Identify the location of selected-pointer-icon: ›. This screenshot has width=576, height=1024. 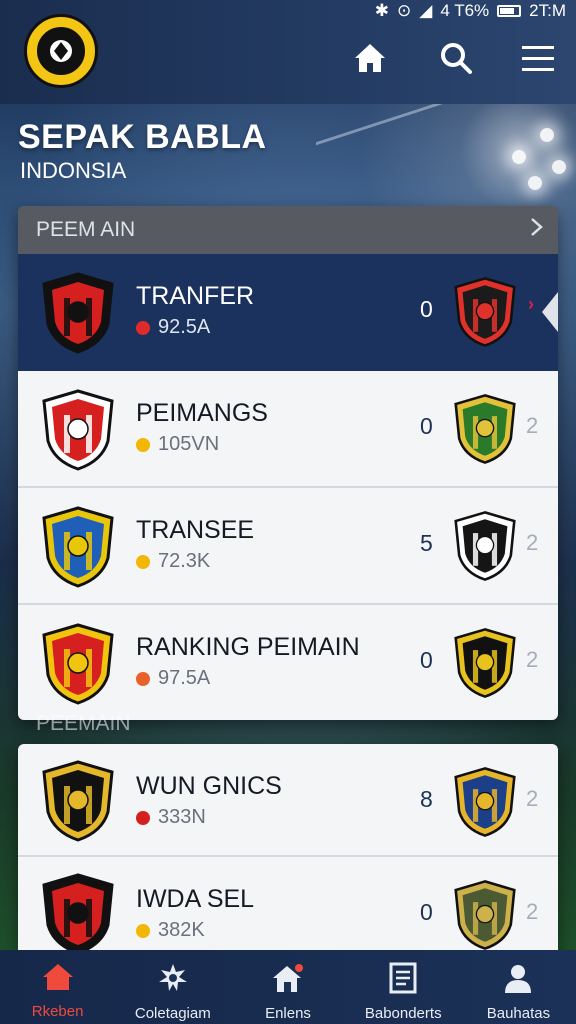
(531, 304).